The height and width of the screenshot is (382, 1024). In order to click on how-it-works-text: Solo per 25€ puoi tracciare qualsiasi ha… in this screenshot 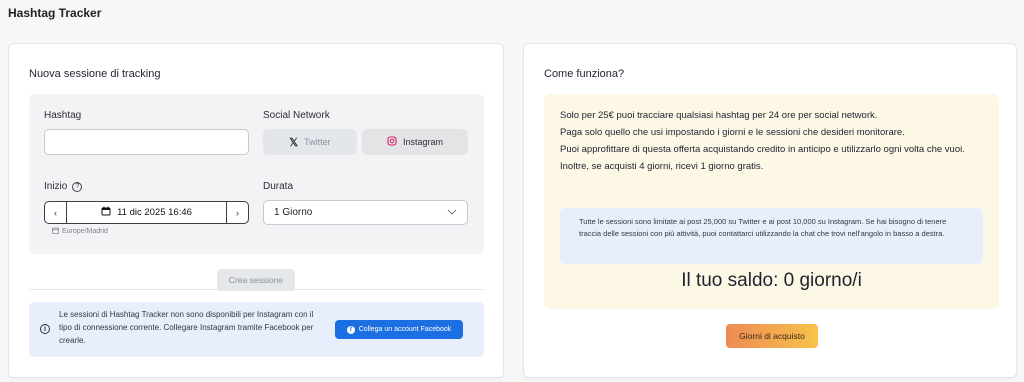, I will do `click(772, 141)`.